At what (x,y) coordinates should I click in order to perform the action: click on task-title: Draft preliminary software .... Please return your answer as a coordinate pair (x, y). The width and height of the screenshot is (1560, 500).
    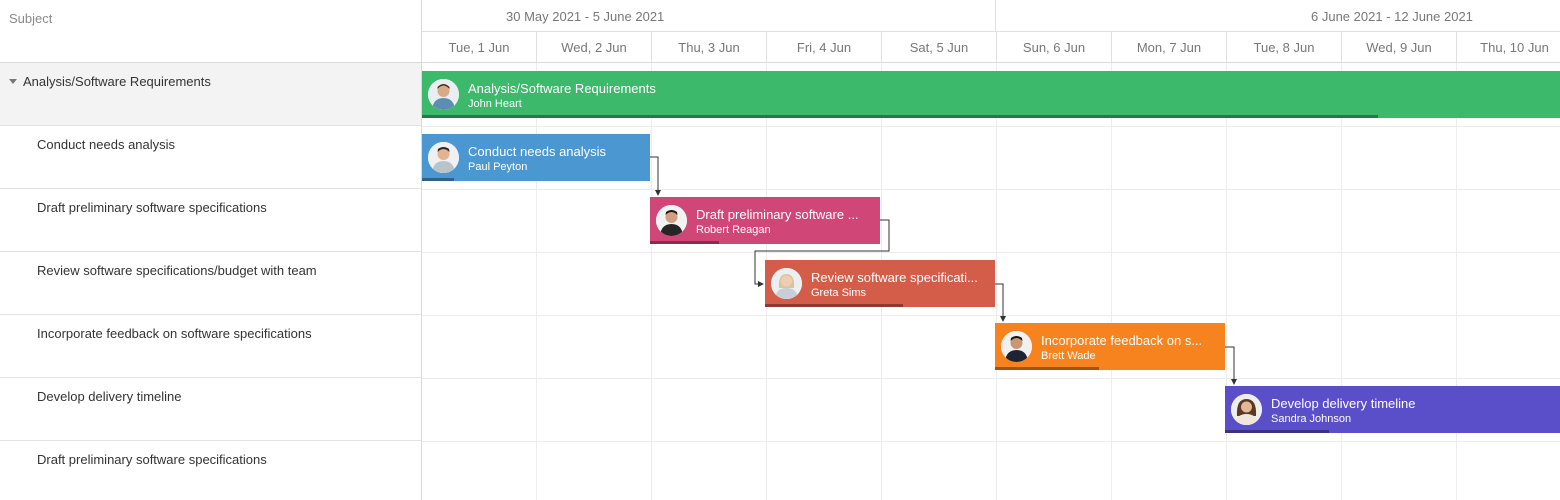
    Looking at the image, I should click on (777, 214).